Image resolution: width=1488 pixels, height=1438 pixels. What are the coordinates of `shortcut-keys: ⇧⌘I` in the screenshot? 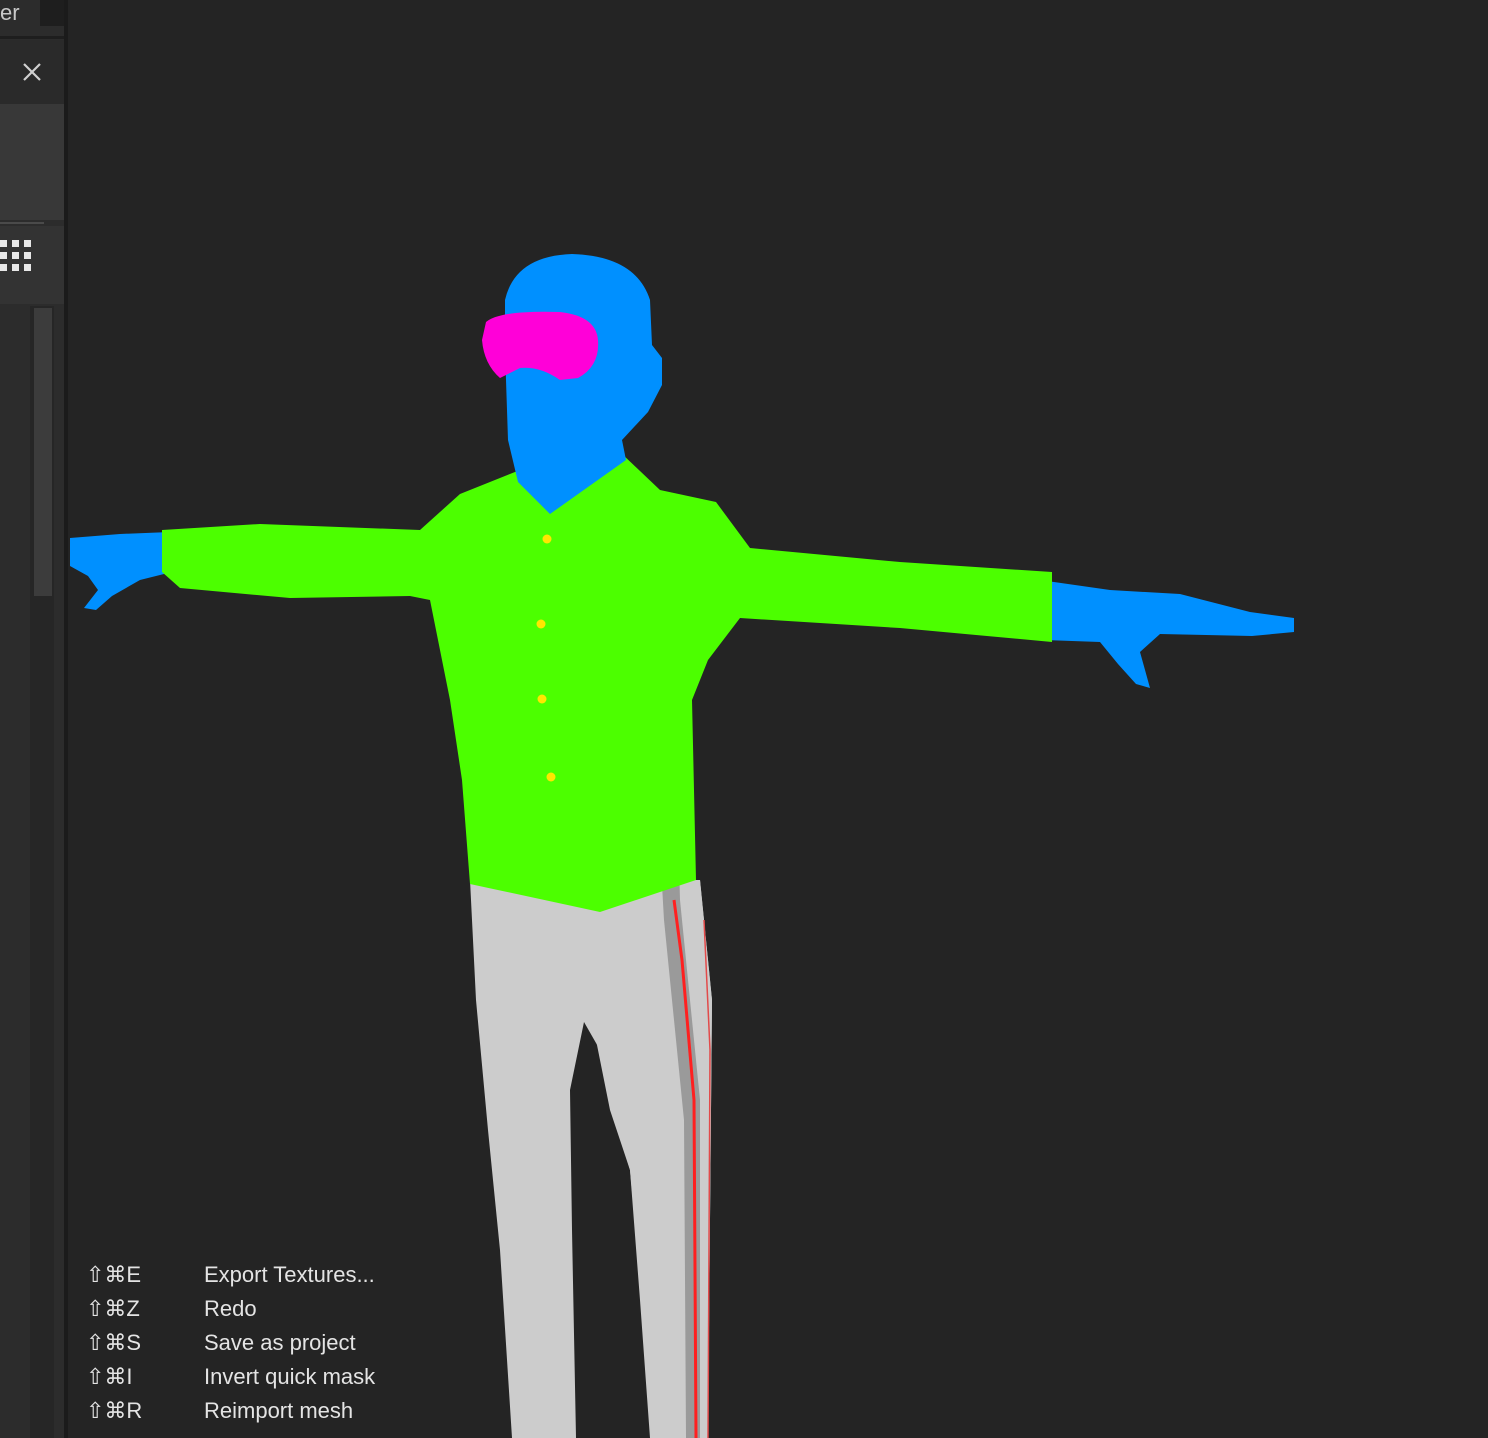 It's located at (109, 1376).